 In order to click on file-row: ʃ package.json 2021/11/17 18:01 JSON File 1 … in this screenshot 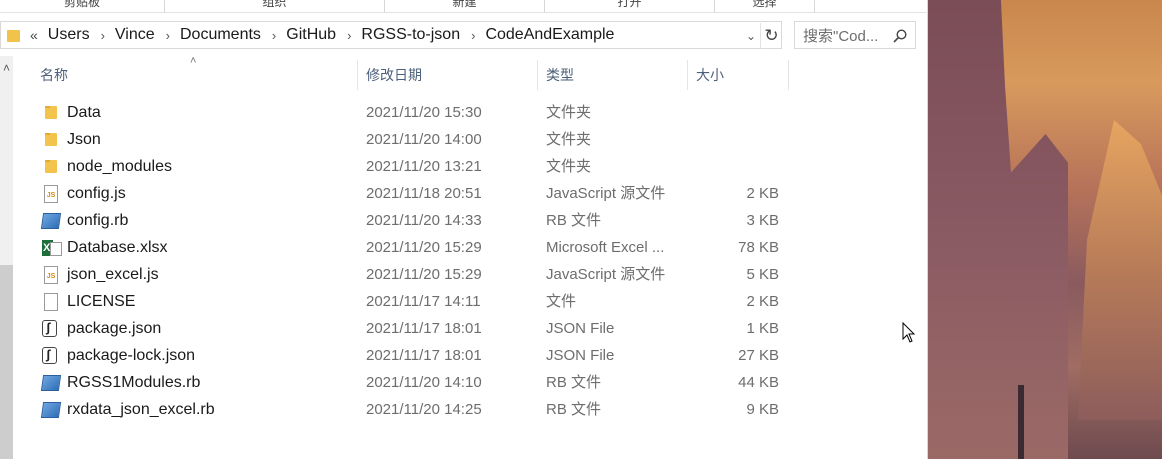, I will do `click(460, 328)`.